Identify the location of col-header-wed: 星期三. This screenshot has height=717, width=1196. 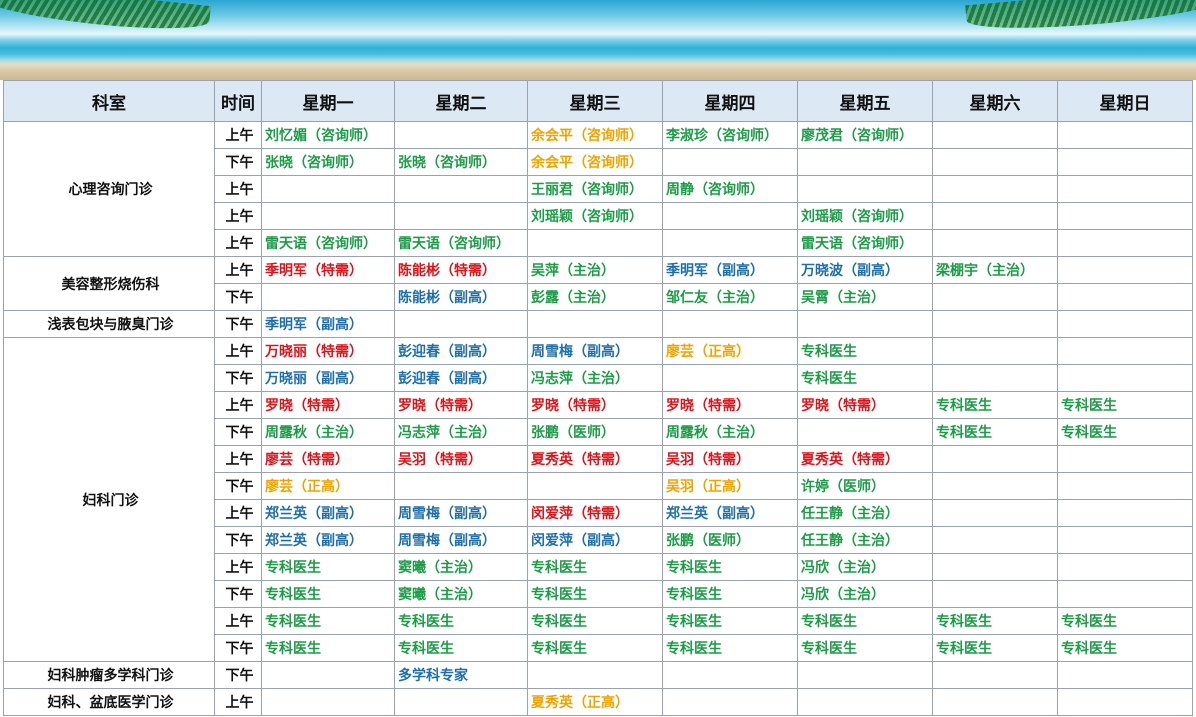
(595, 101).